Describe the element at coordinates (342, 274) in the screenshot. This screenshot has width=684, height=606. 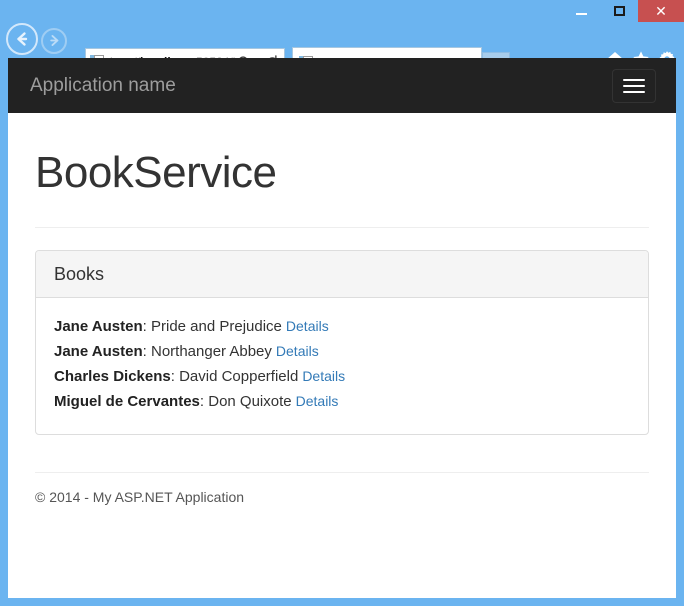
I see `books-panel-heading: Books` at that location.